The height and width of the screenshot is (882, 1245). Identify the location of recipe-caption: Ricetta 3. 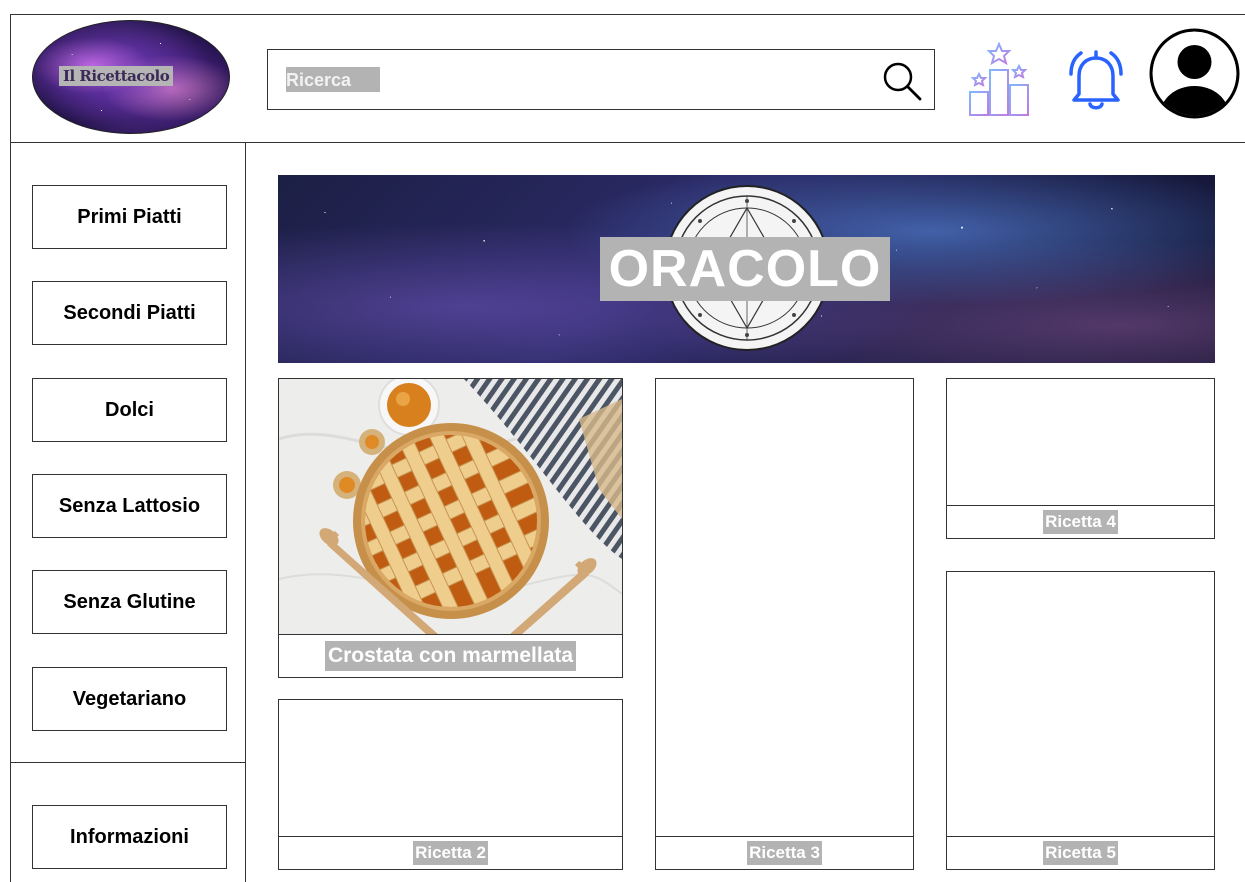
(784, 852).